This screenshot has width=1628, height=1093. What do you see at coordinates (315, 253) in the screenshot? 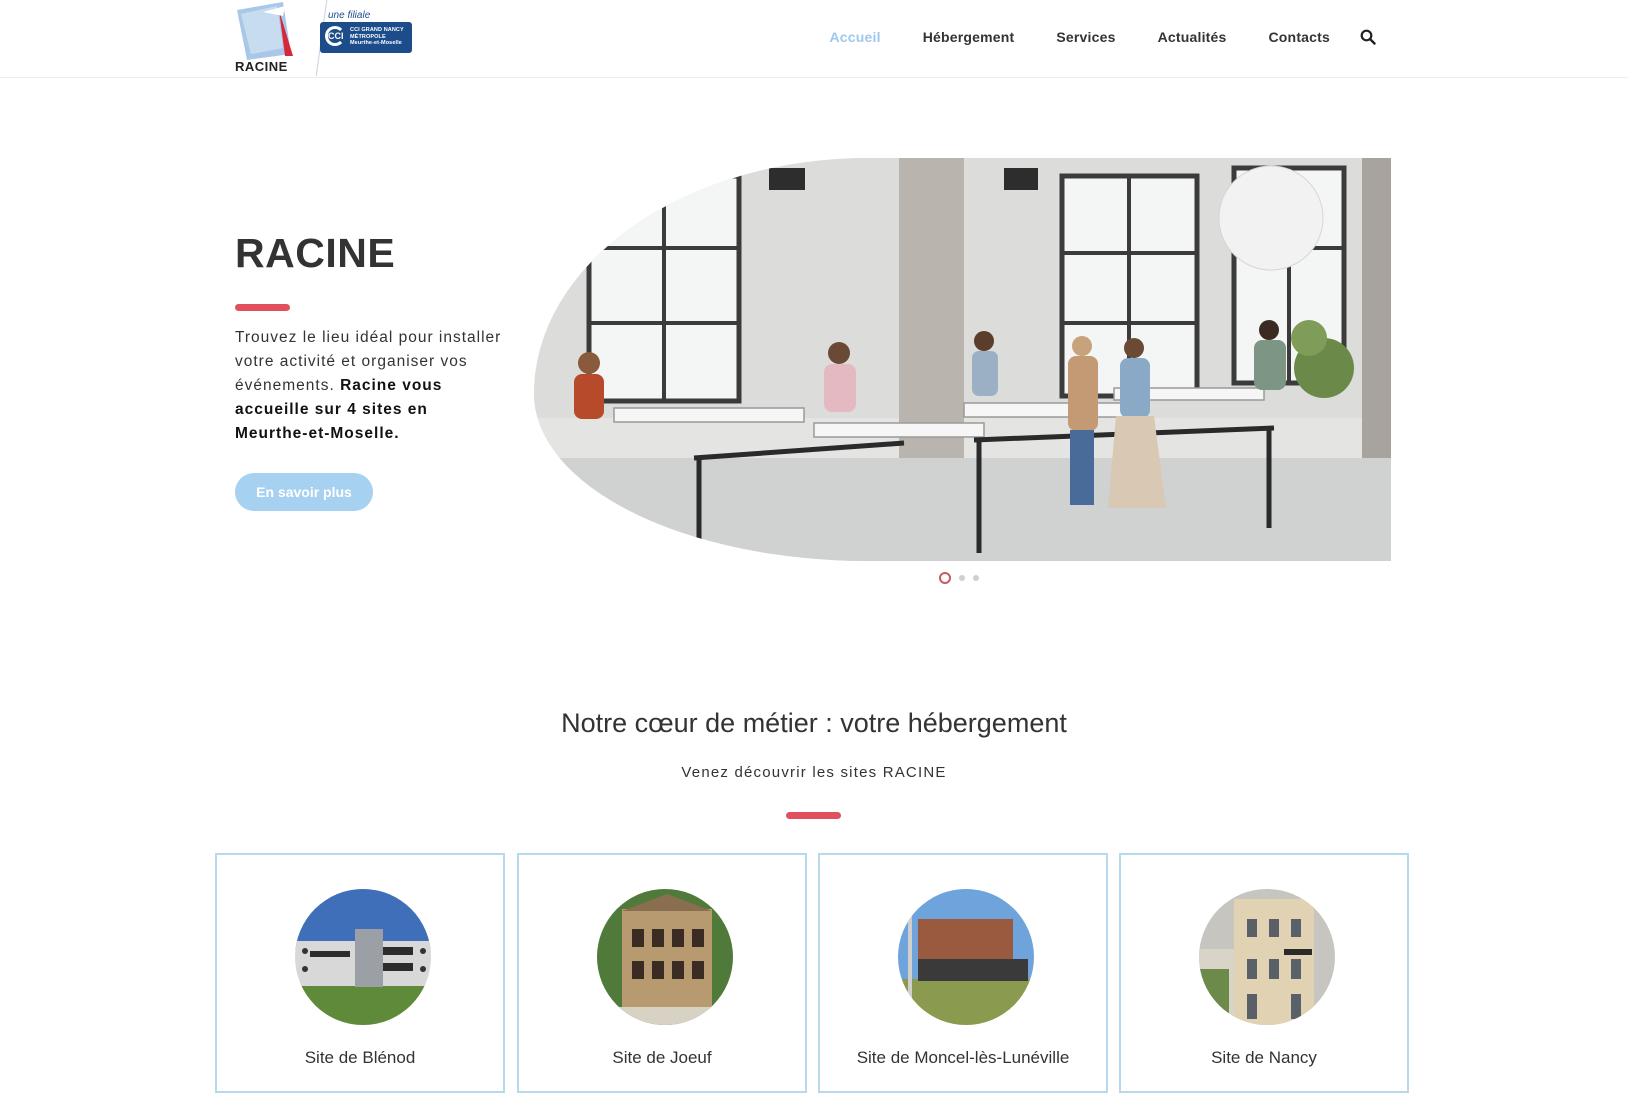
I see `hero-title: RACINE` at bounding box center [315, 253].